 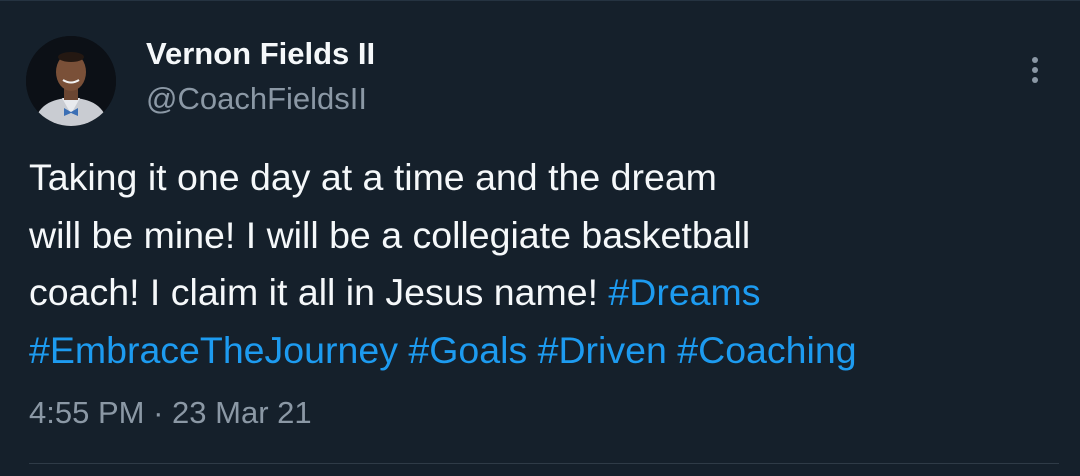 What do you see at coordinates (602, 350) in the screenshot?
I see `hashtag-link: #Driven` at bounding box center [602, 350].